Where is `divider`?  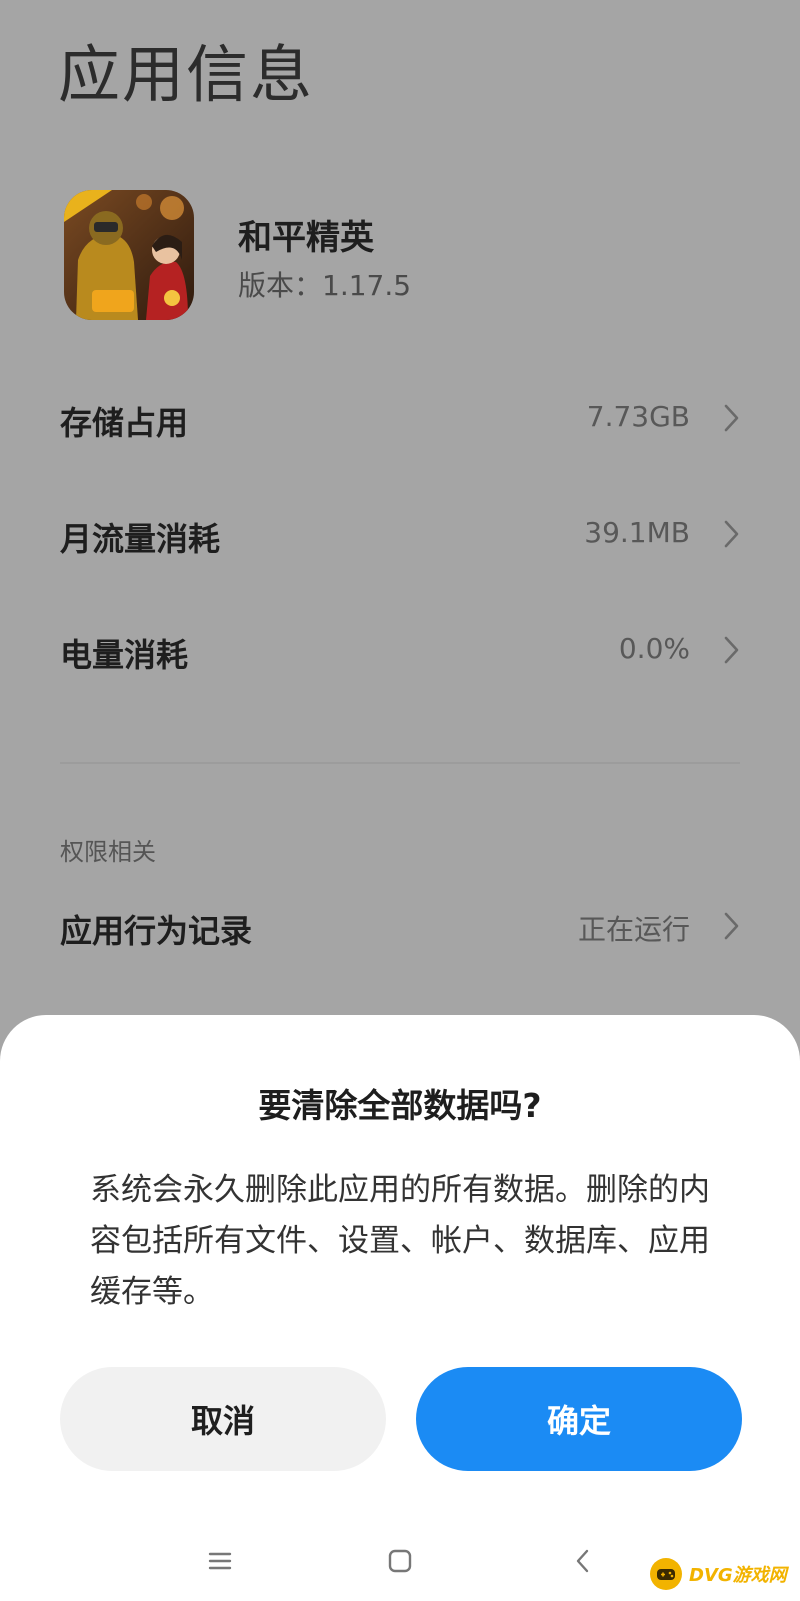
divider is located at coordinates (400, 763).